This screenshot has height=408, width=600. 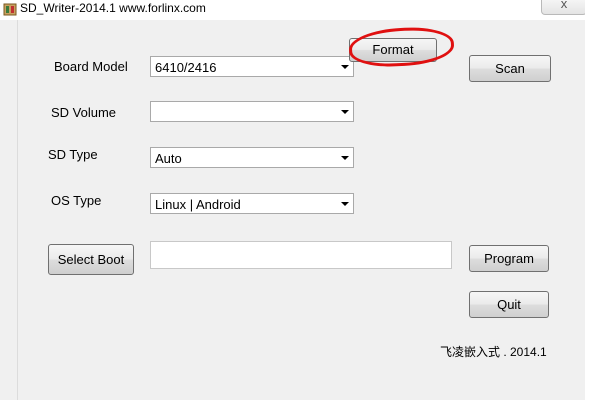 What do you see at coordinates (73, 154) in the screenshot?
I see `sd-type-label: SD Type` at bounding box center [73, 154].